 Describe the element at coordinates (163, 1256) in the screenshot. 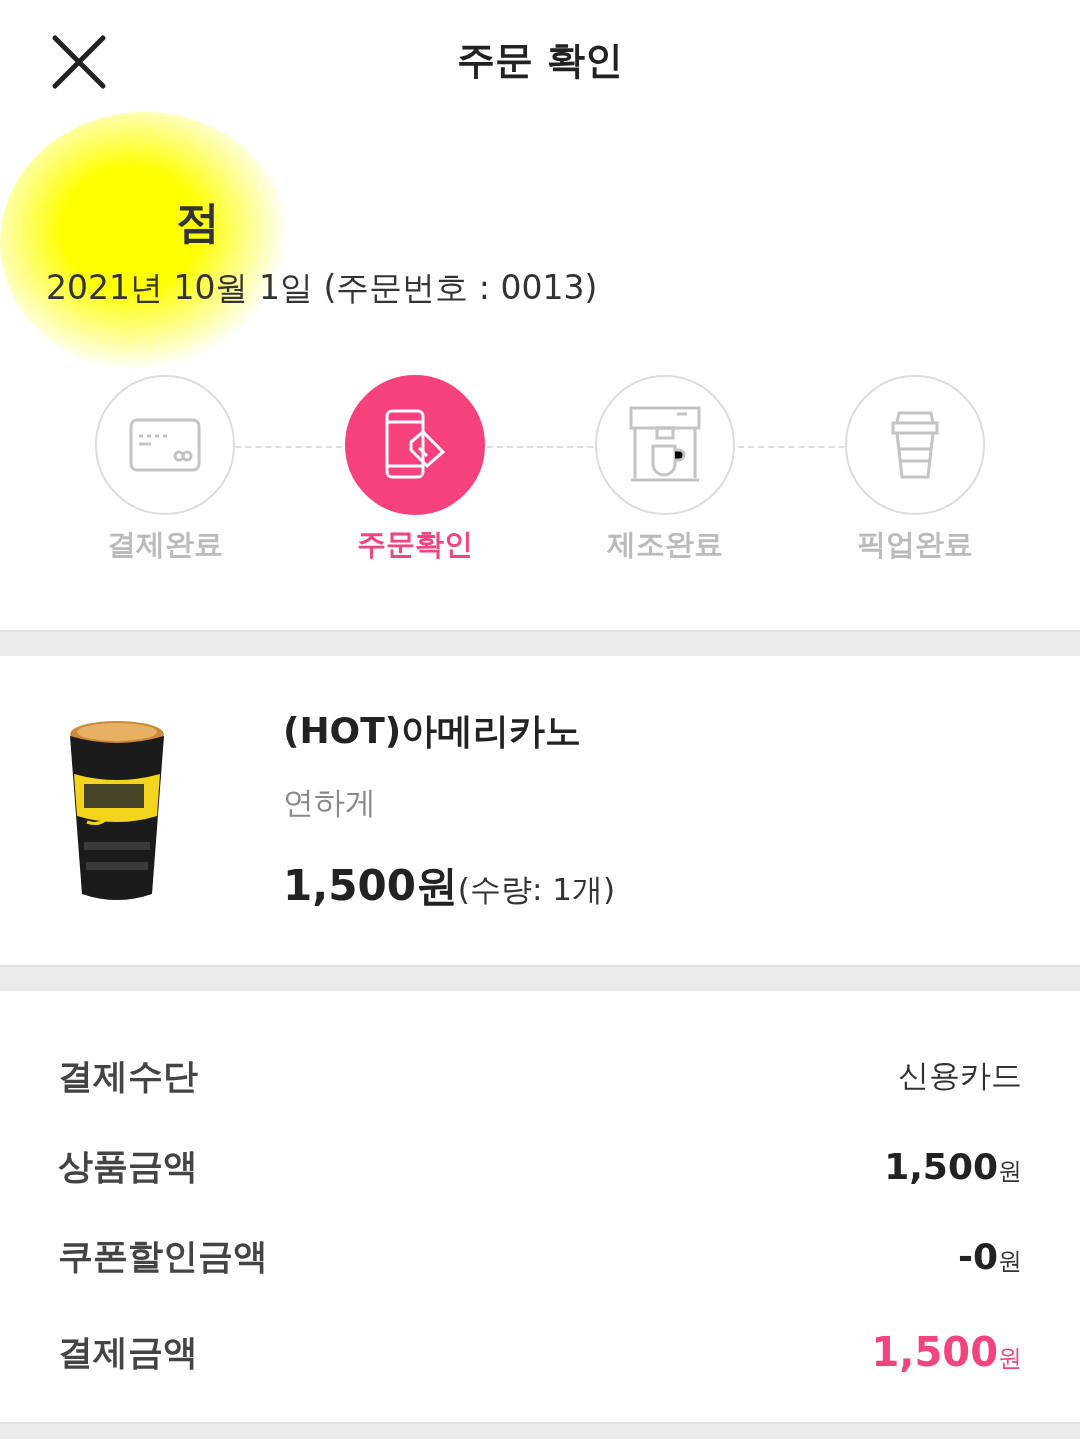

I see `summary-label: 쿠폰할인금액` at that location.